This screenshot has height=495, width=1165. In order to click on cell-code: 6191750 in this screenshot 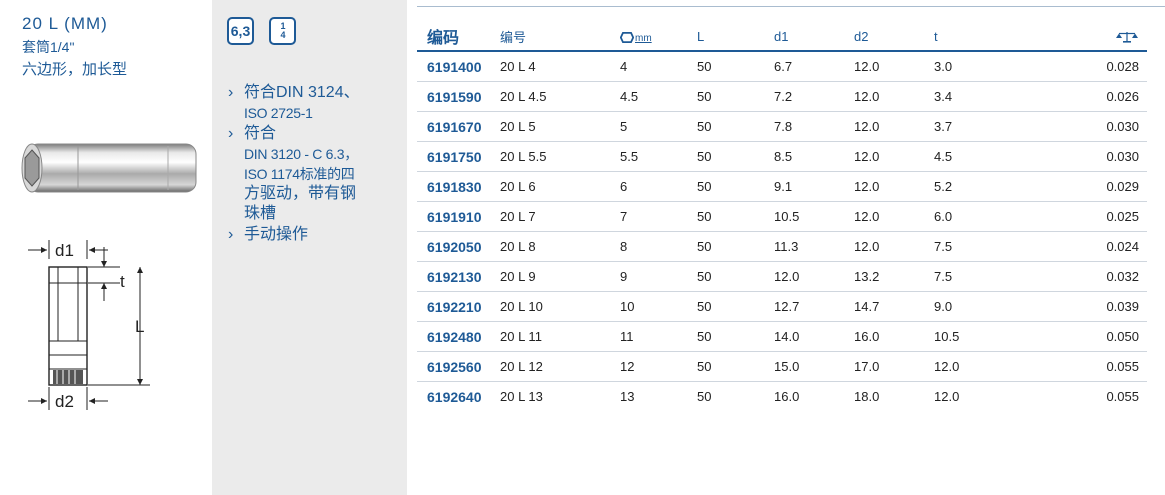, I will do `click(453, 156)`.